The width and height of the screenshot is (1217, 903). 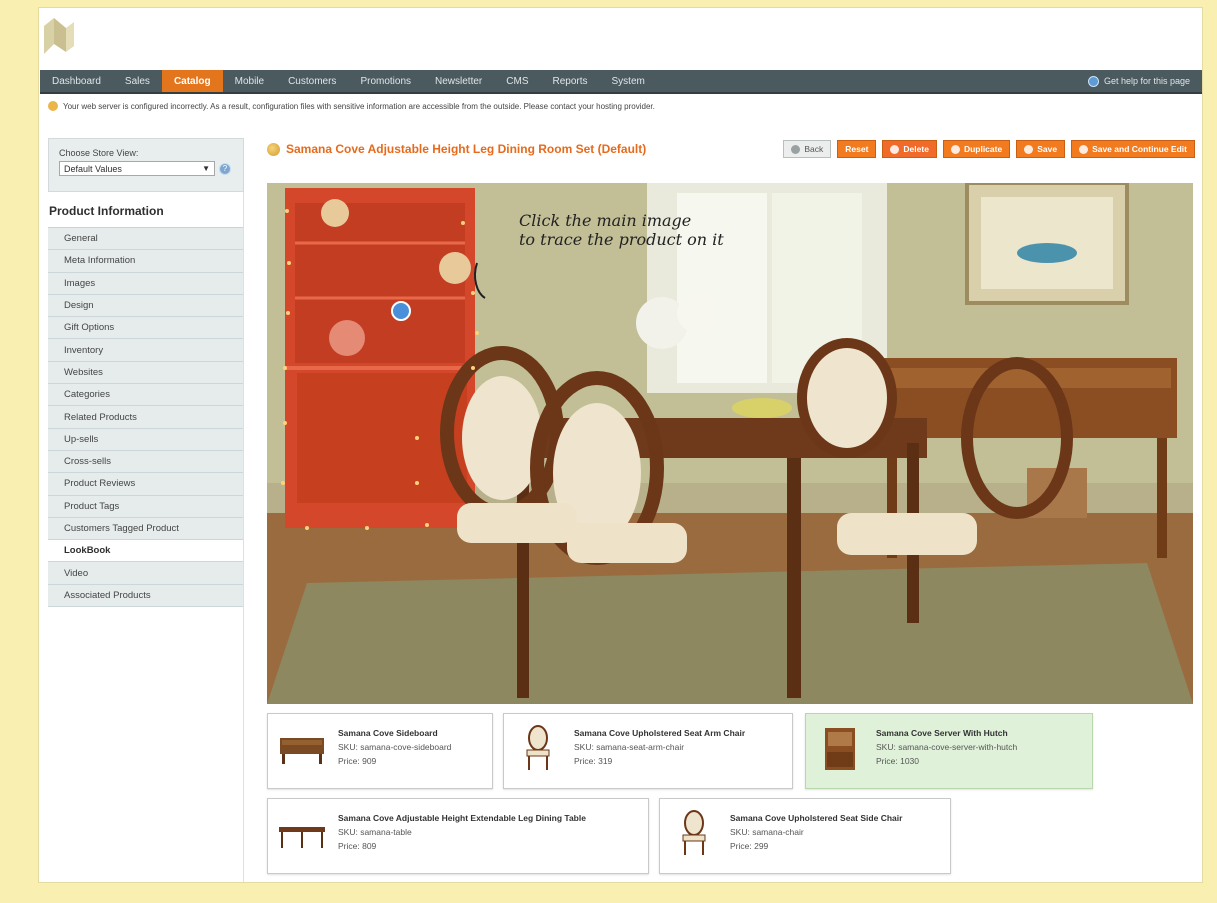 What do you see at coordinates (840, 749) in the screenshot?
I see `hutch-thumbnail` at bounding box center [840, 749].